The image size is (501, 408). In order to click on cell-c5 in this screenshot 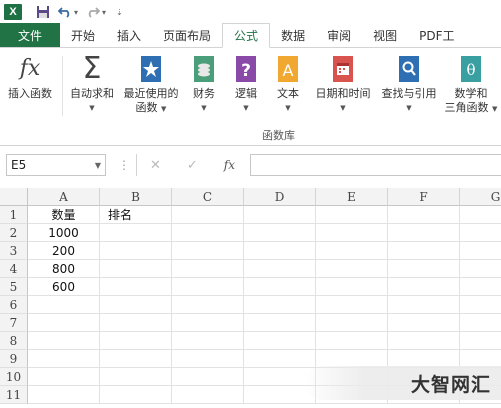, I will do `click(208, 287)`.